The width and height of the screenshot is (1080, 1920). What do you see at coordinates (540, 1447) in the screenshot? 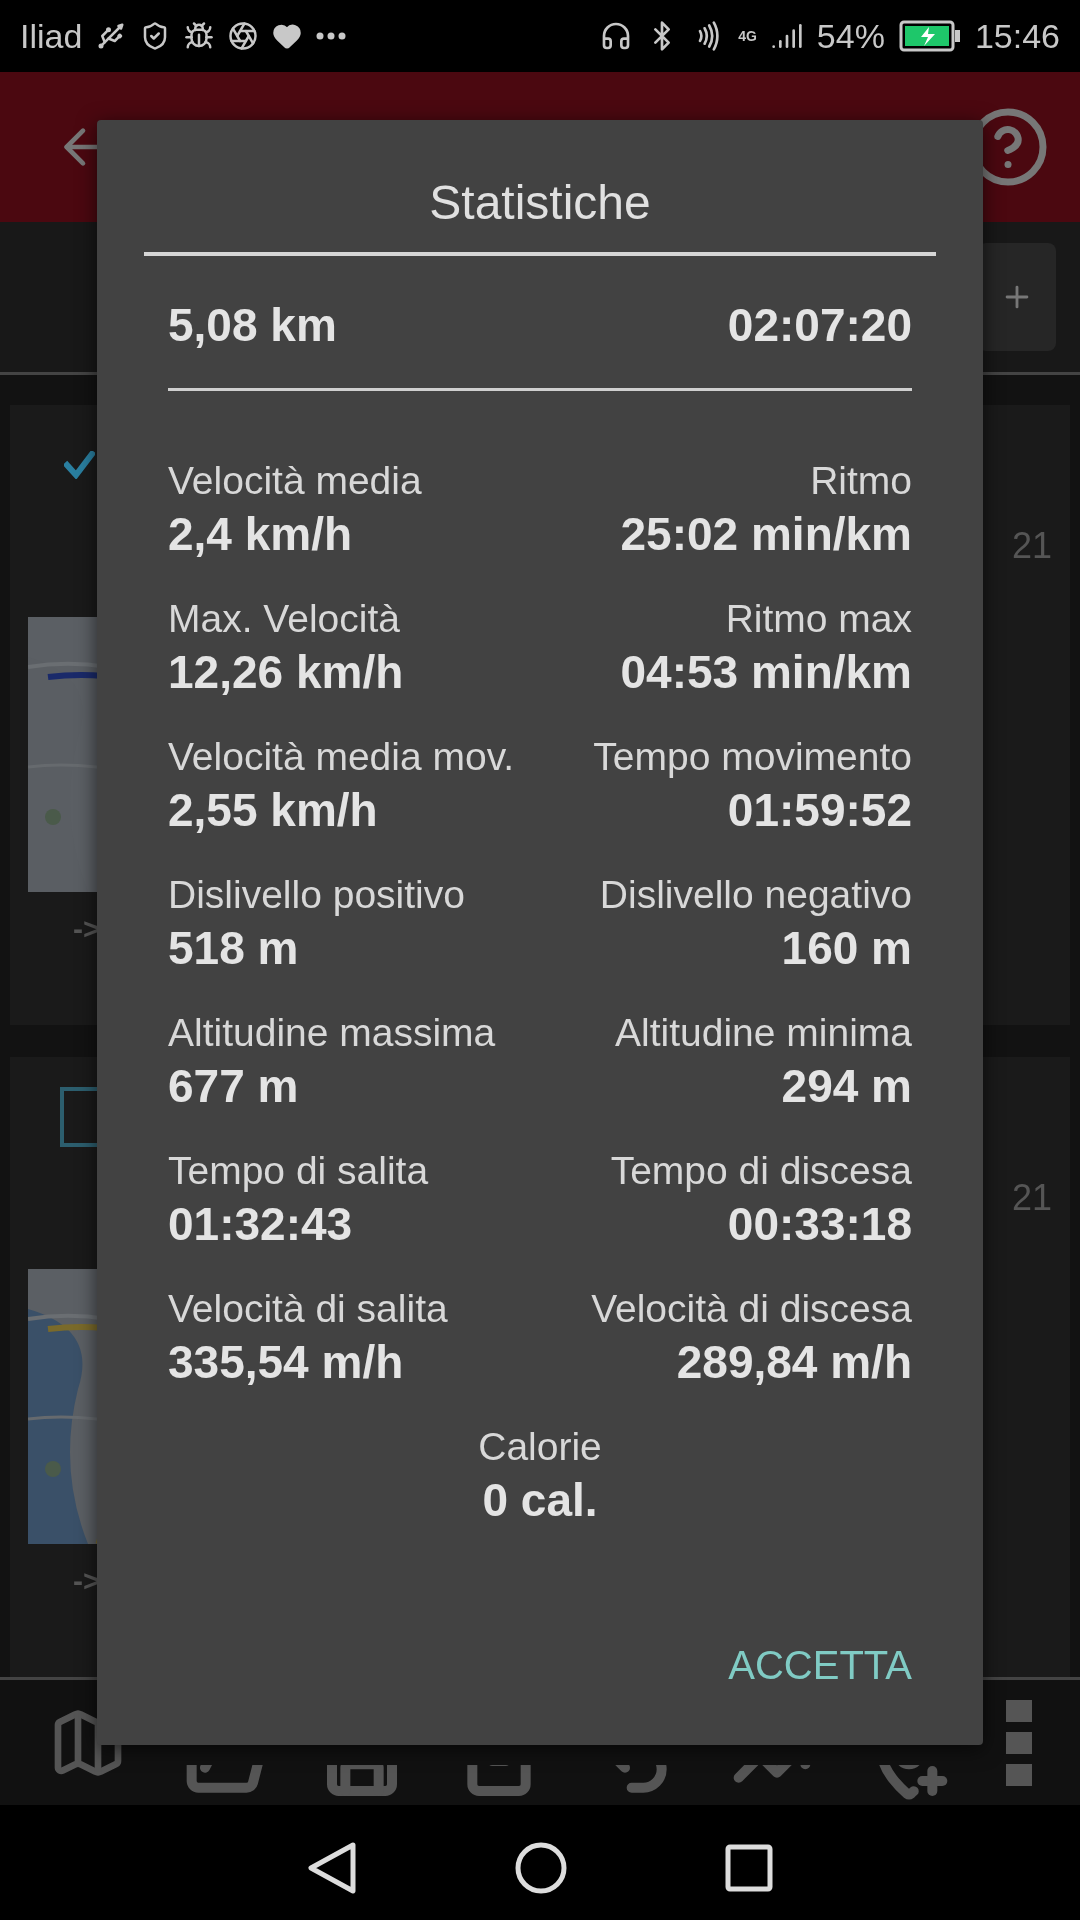
I see `stat-label: Calorie` at bounding box center [540, 1447].